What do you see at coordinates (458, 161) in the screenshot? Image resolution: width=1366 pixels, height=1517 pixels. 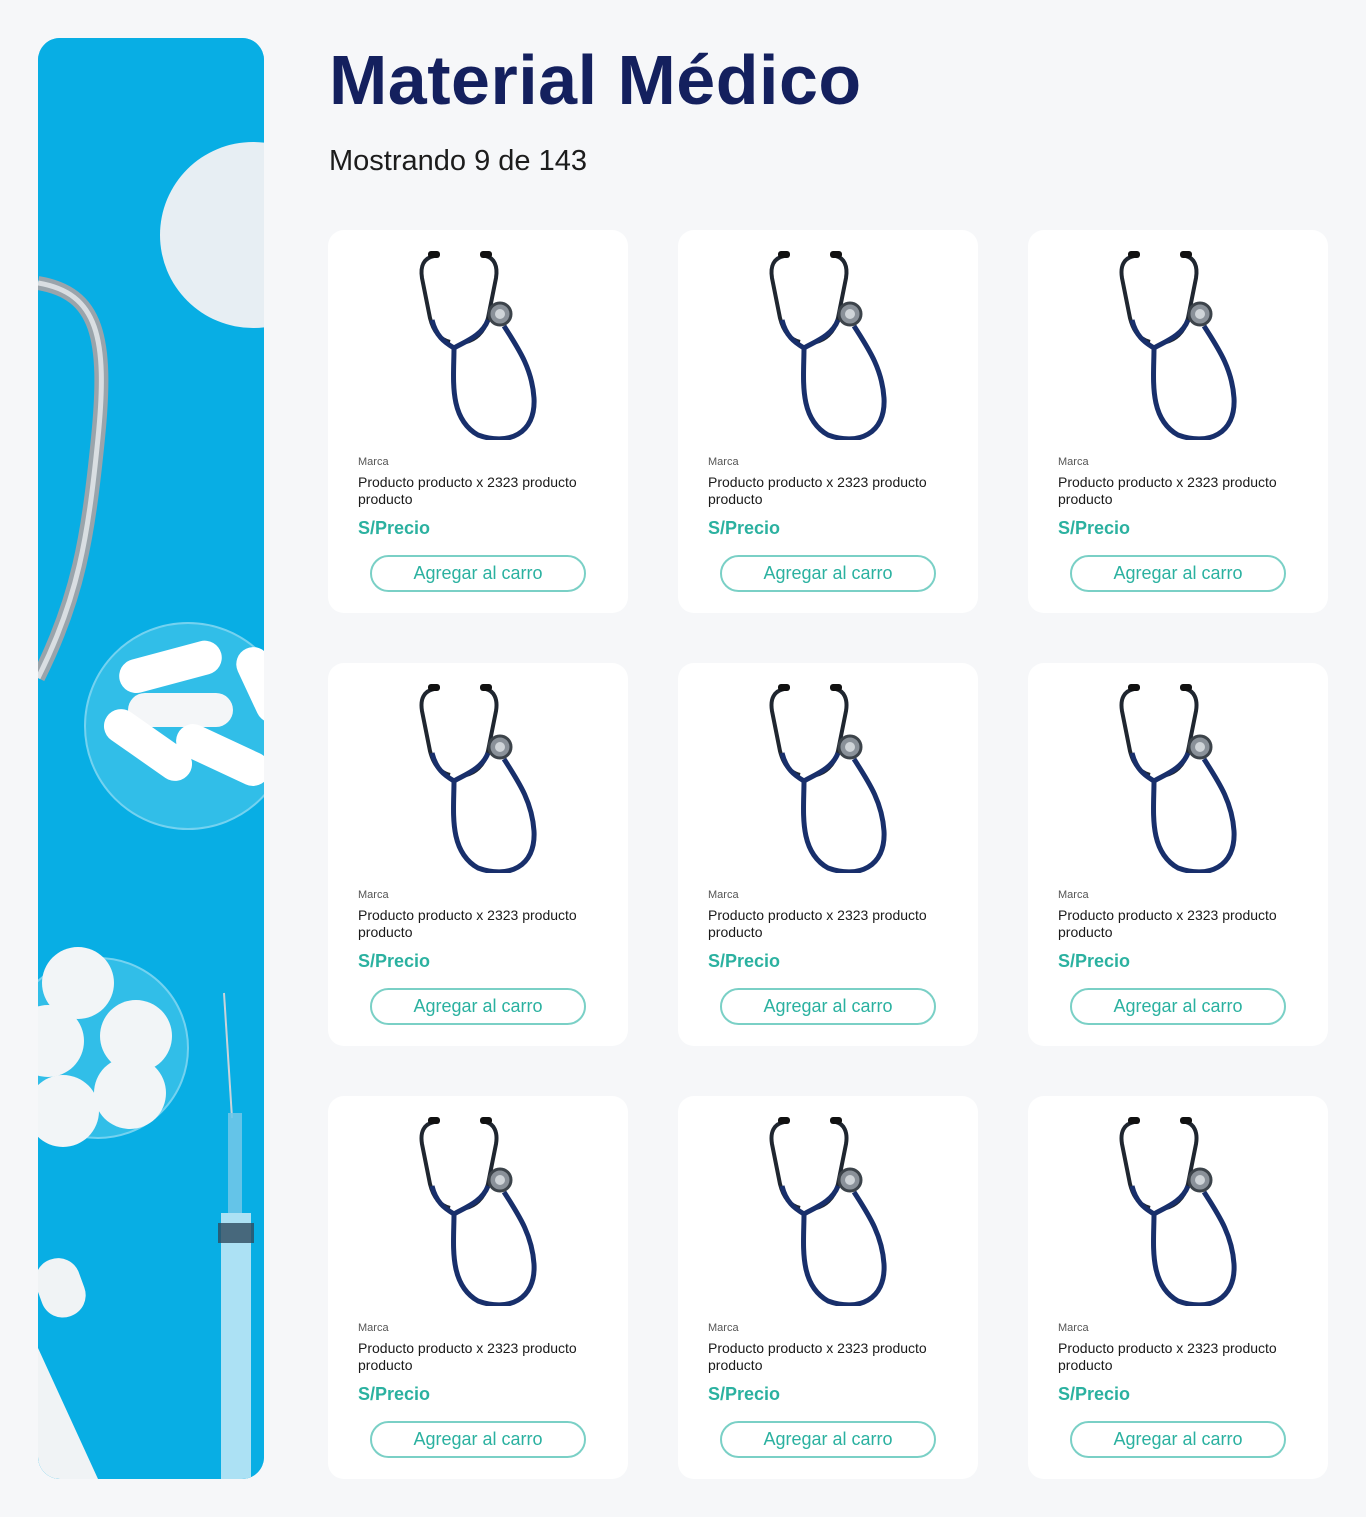 I see `results-count: Mostrando 9 de 143` at bounding box center [458, 161].